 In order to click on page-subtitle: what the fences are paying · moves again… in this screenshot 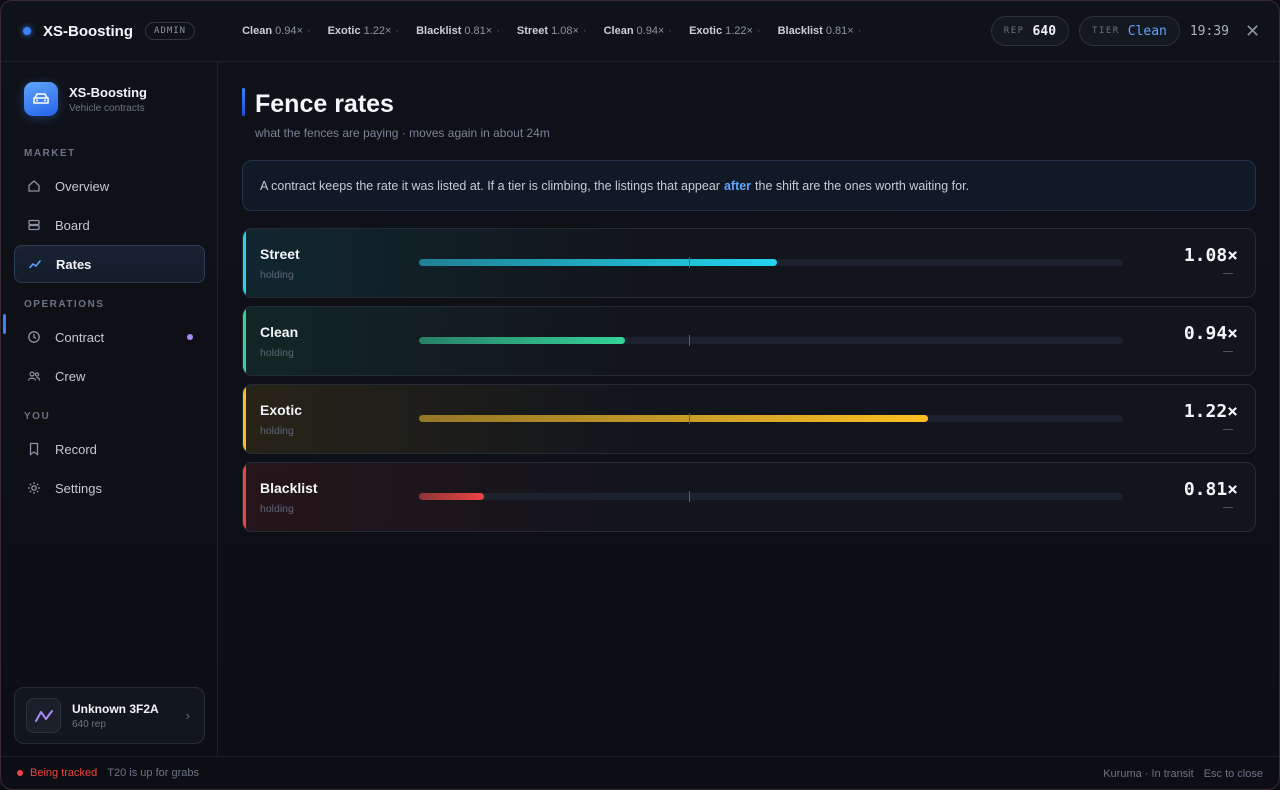, I will do `click(402, 133)`.